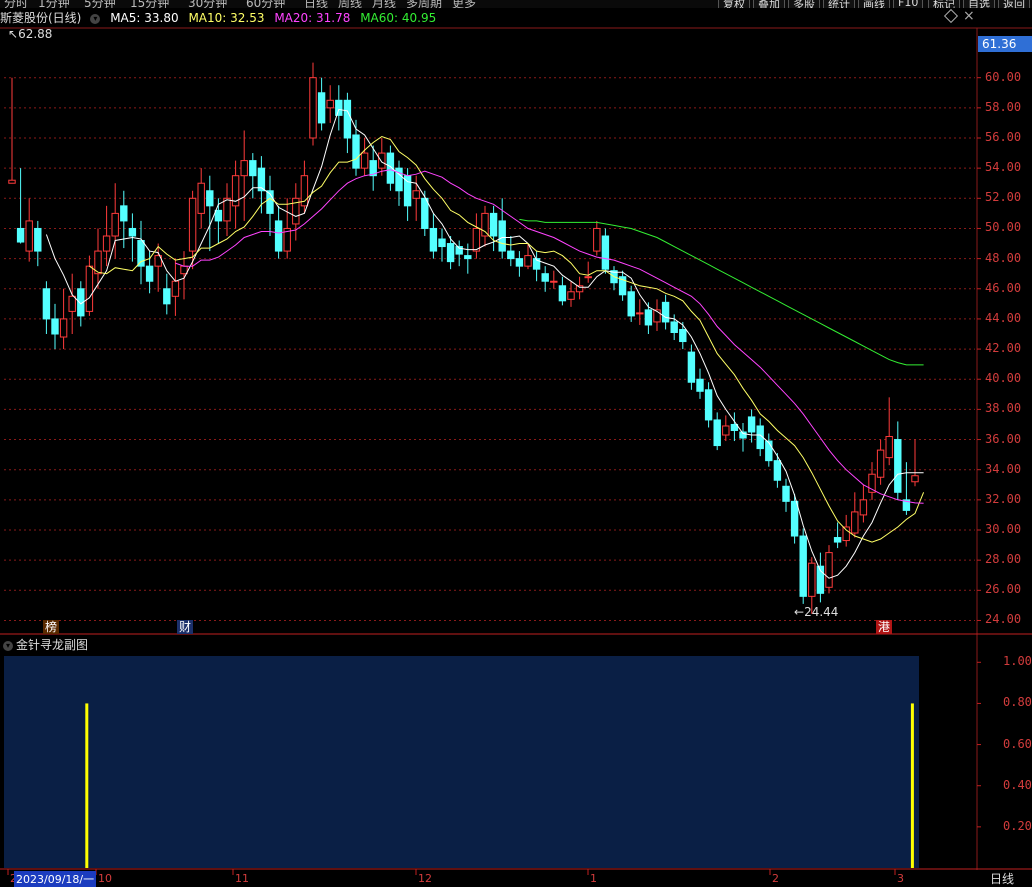  What do you see at coordinates (1017, 743) in the screenshot?
I see `sub-y-tick-label: 0.60` at bounding box center [1017, 743].